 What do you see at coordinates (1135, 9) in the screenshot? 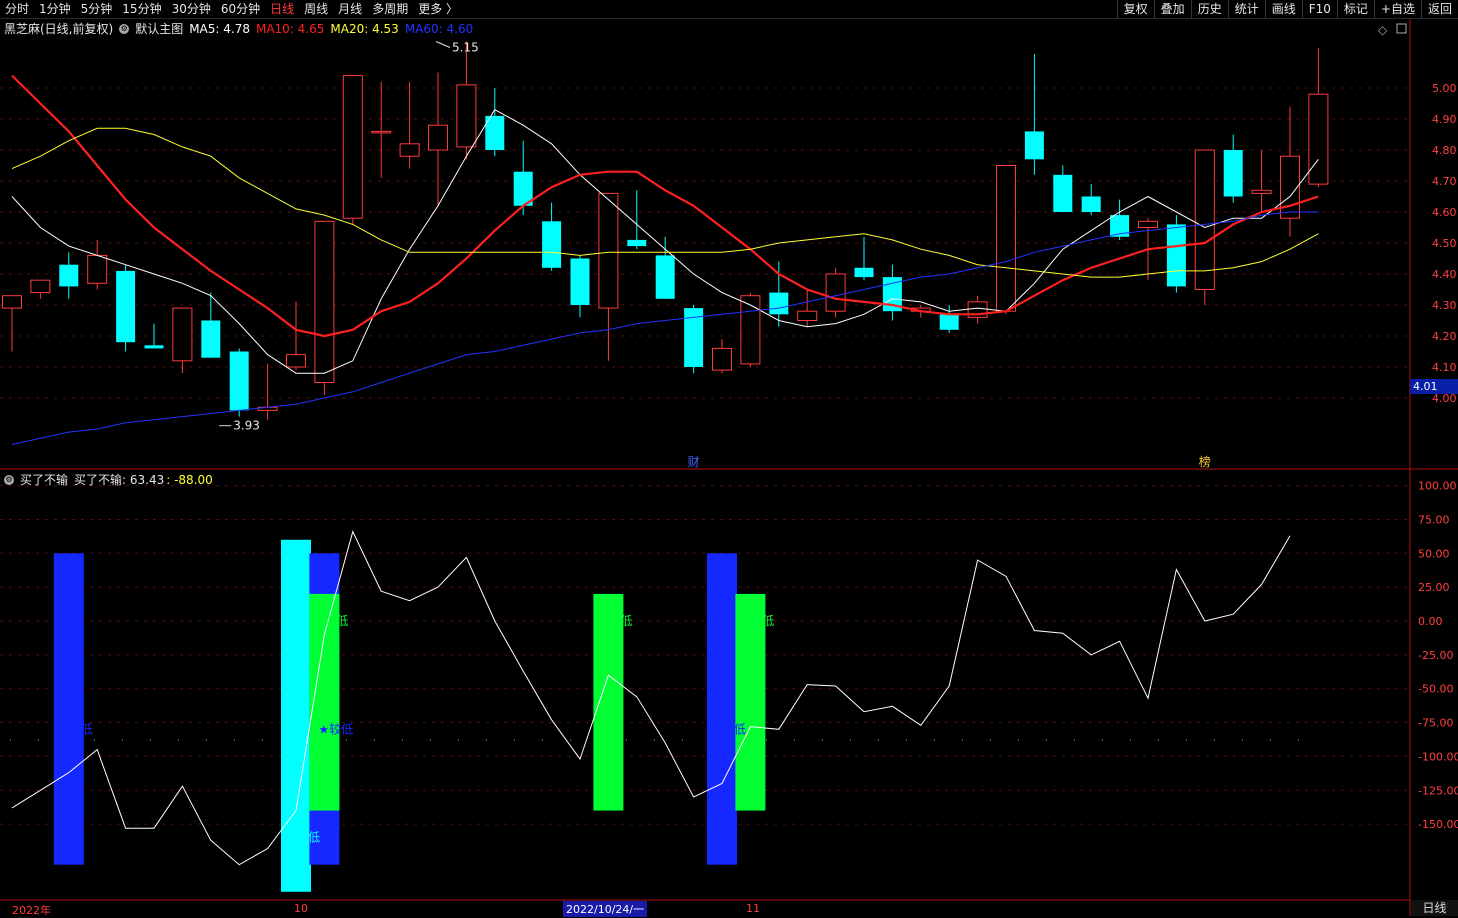
I see `tool-button: 复权` at bounding box center [1135, 9].